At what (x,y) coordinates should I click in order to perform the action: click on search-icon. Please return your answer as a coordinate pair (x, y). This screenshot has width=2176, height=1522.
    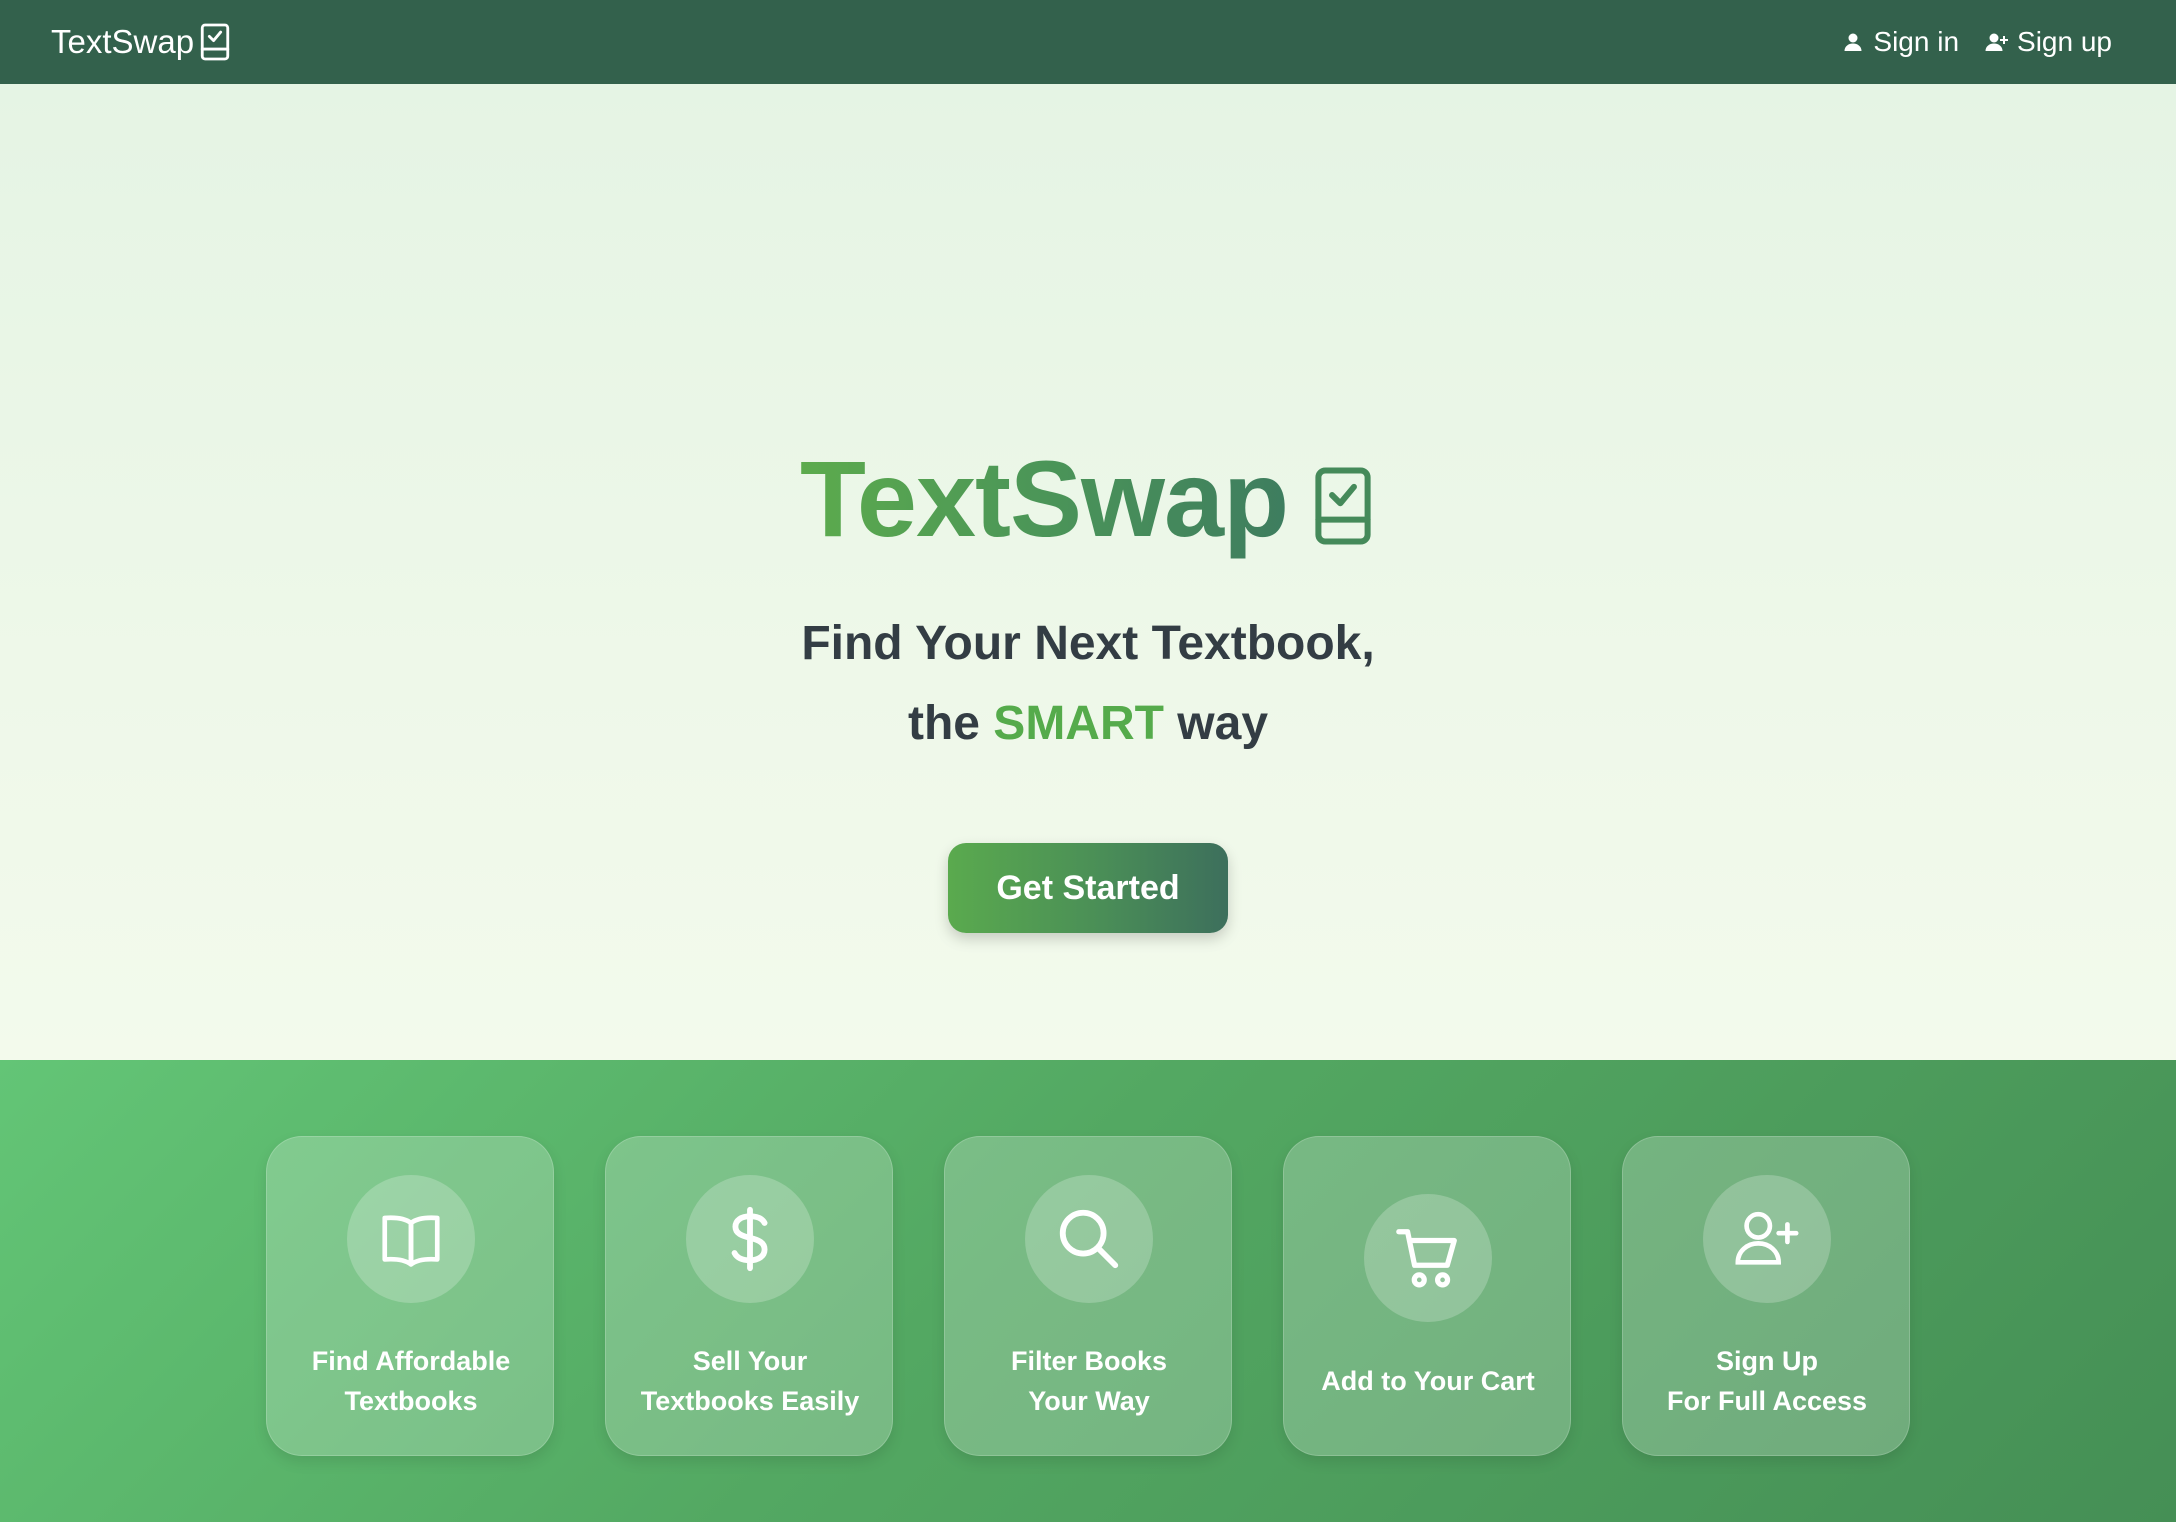
    Looking at the image, I should click on (1089, 1239).